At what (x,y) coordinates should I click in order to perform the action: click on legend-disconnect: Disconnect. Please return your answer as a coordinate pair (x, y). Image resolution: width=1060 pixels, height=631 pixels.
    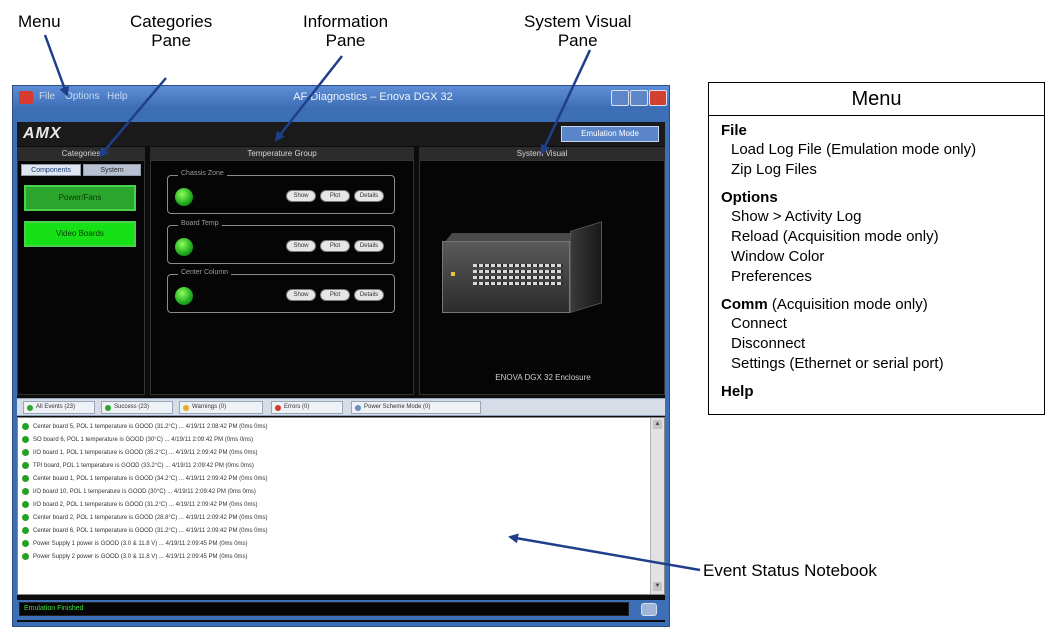
    Looking at the image, I should click on (768, 343).